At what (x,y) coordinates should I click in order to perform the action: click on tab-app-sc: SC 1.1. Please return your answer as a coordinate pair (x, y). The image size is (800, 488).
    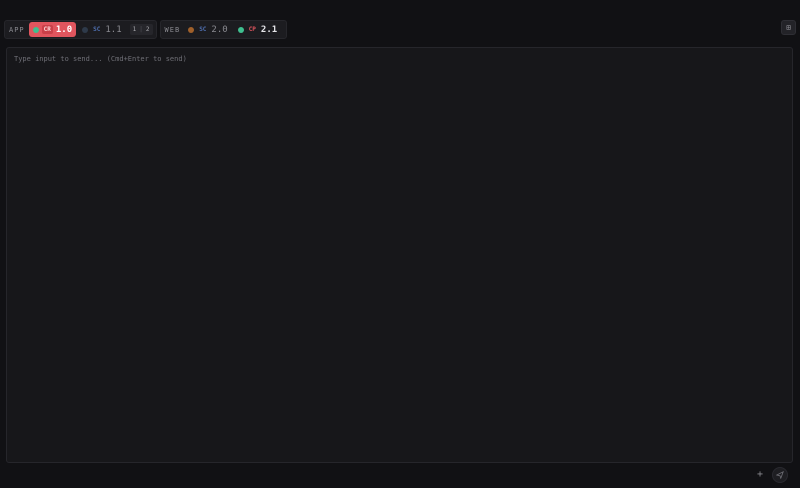
    Looking at the image, I should click on (102, 29).